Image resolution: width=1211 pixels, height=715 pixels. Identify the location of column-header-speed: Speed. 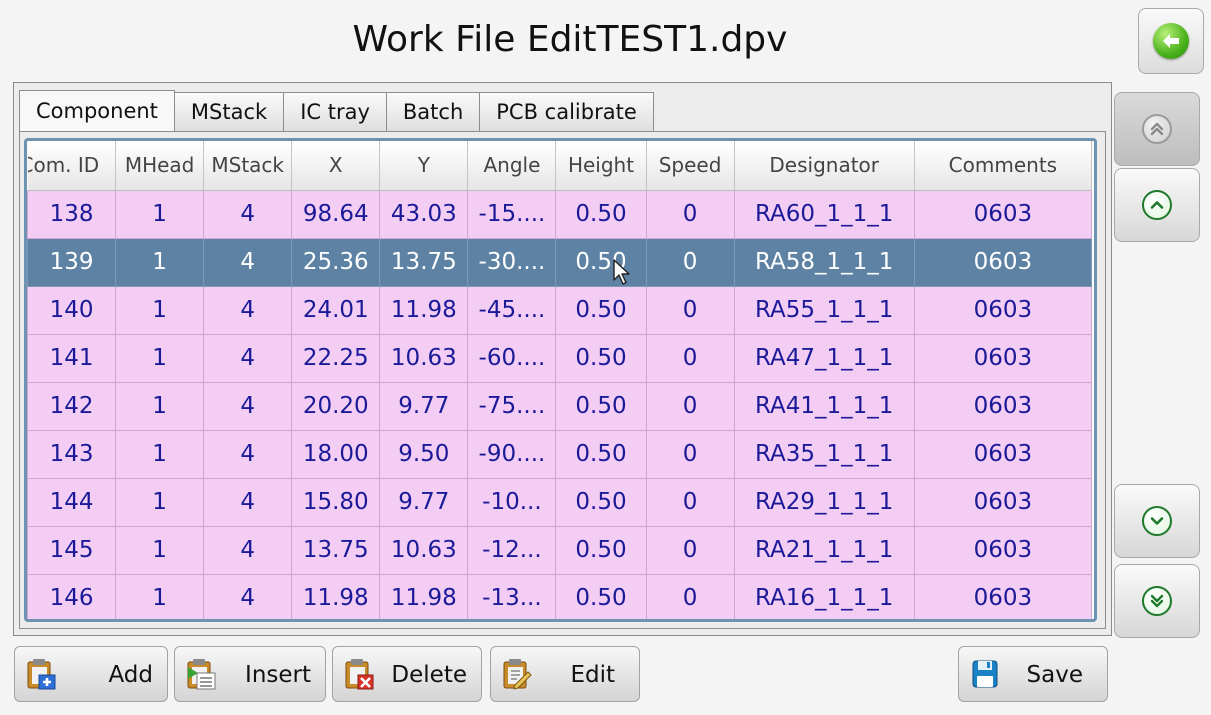
(690, 166).